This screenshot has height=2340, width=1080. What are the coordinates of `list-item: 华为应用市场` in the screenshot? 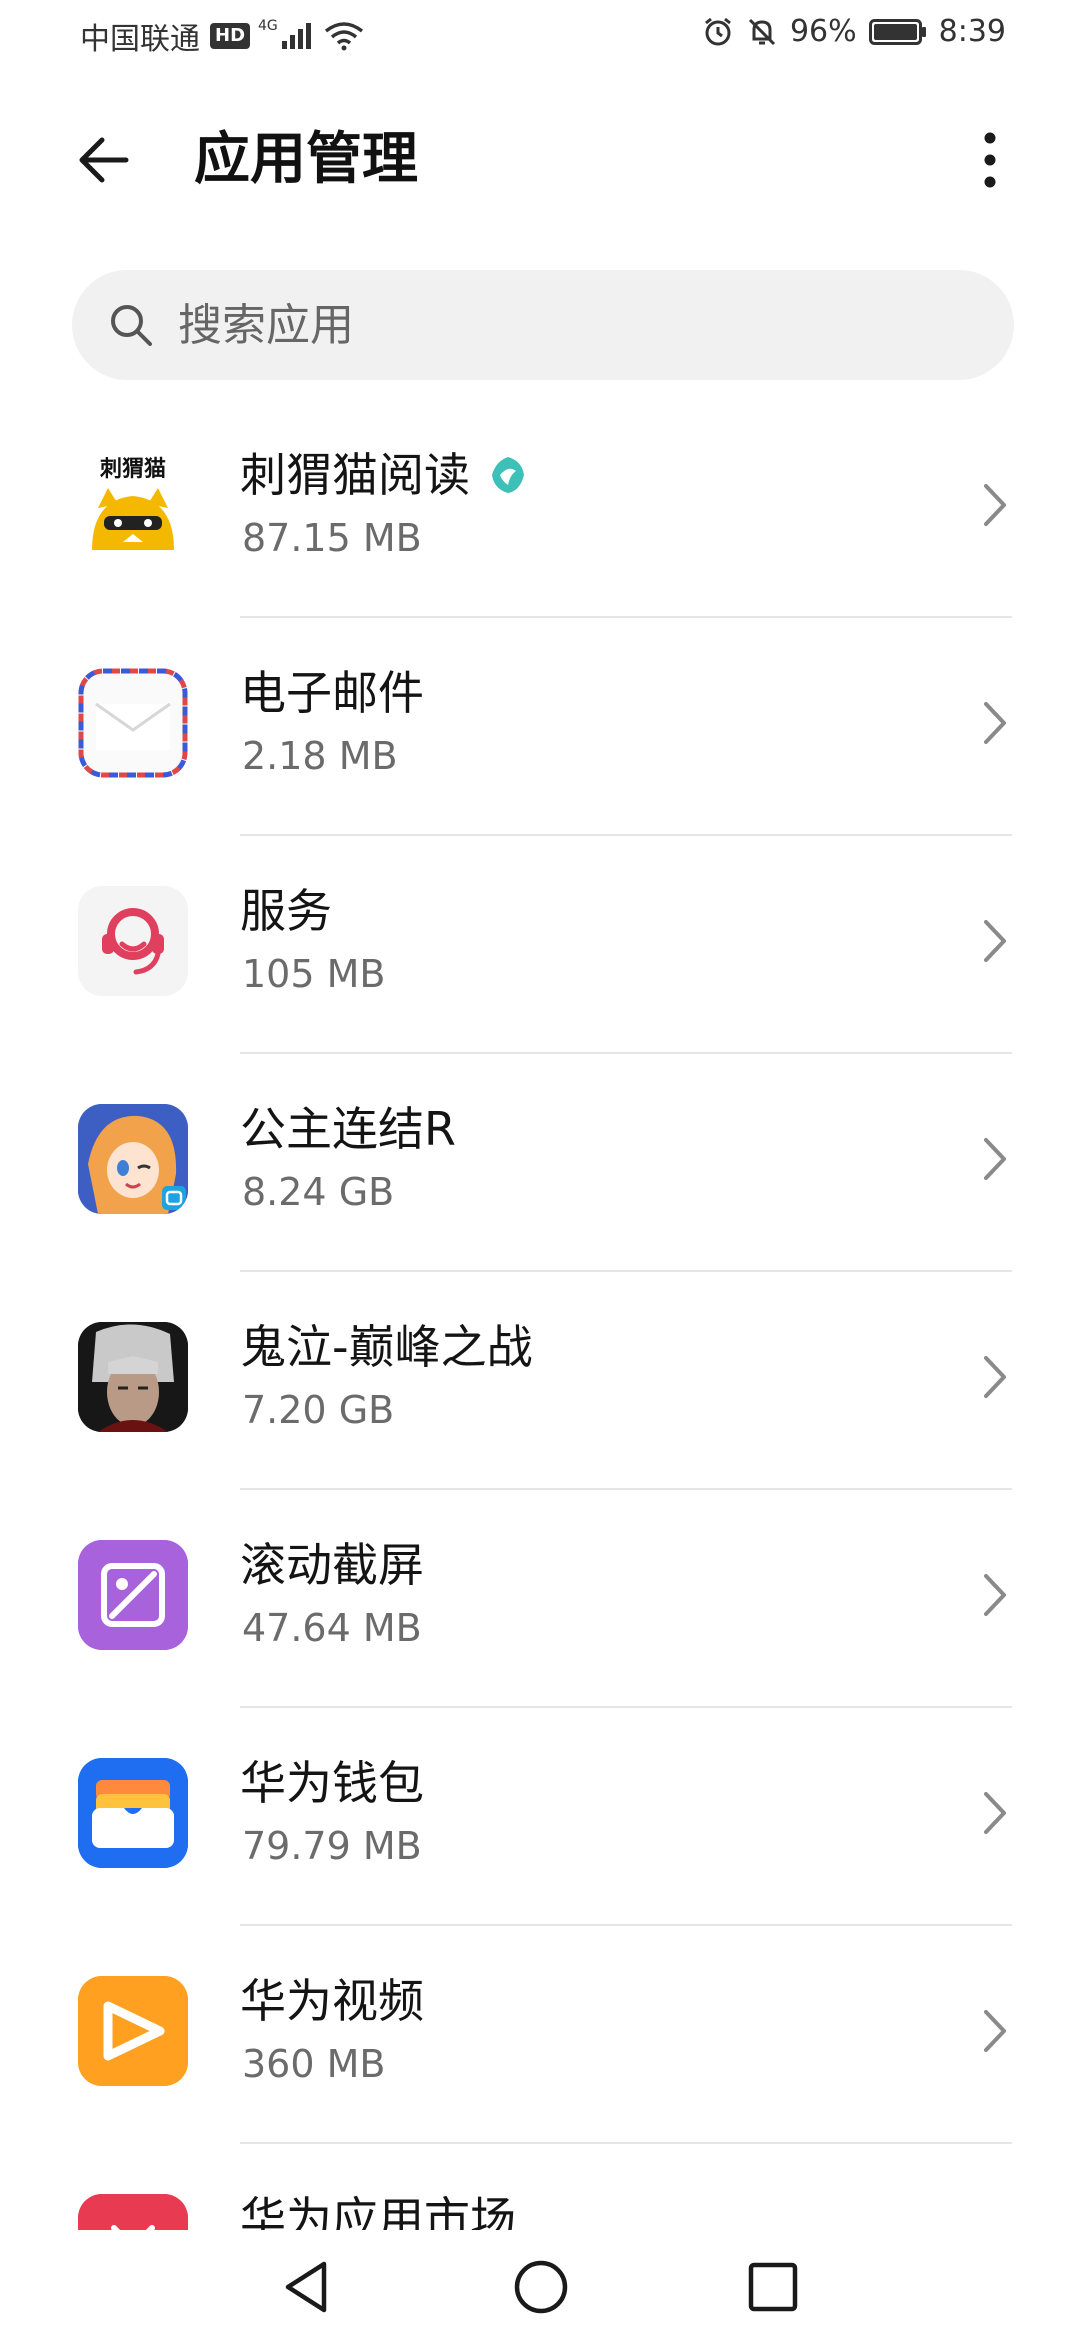 It's located at (540, 2187).